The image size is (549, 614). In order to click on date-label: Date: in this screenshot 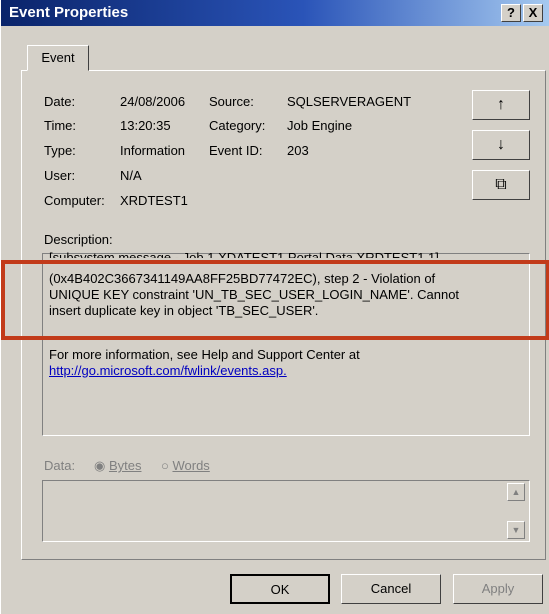, I will do `click(60, 101)`.